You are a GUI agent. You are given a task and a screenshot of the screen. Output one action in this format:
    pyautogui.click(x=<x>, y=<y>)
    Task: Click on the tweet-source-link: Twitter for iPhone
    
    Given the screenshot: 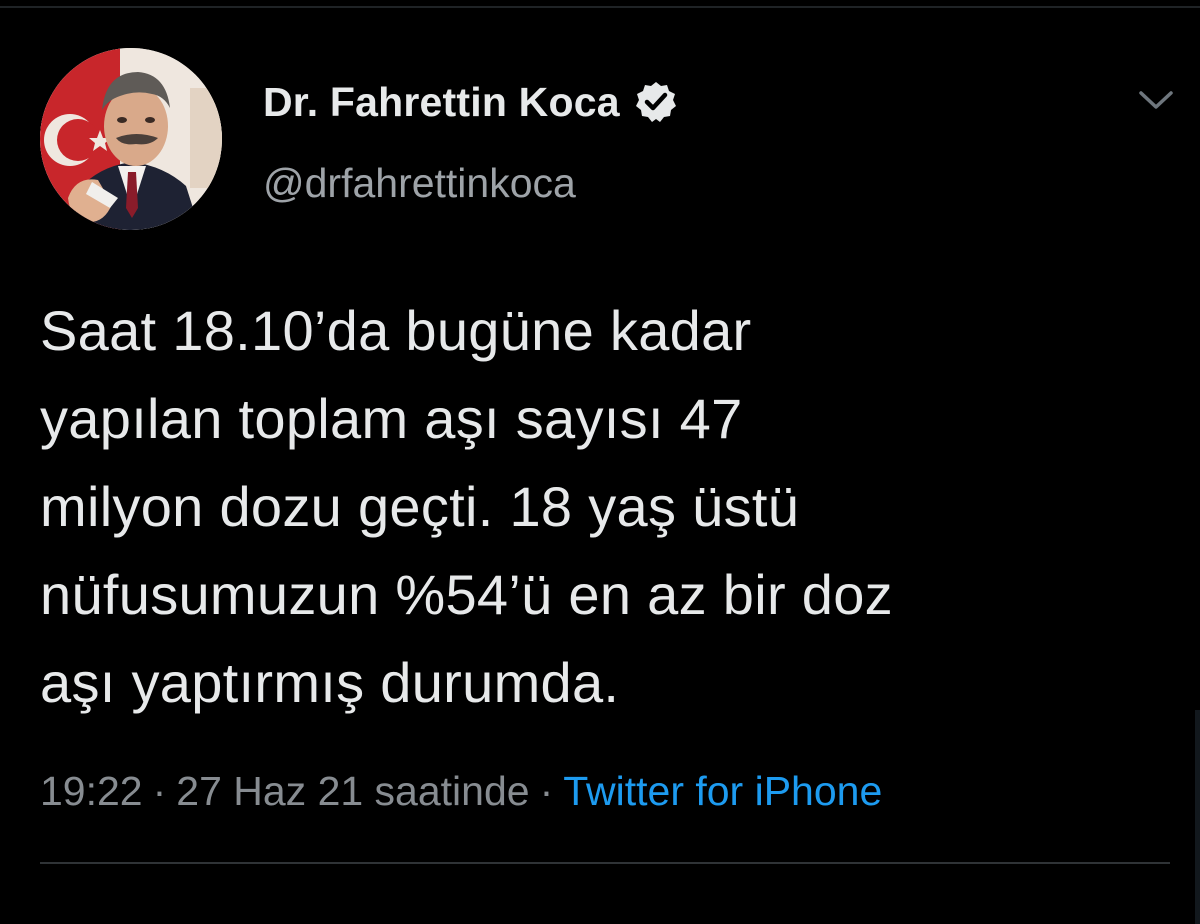 What is the action you would take?
    pyautogui.click(x=722, y=791)
    